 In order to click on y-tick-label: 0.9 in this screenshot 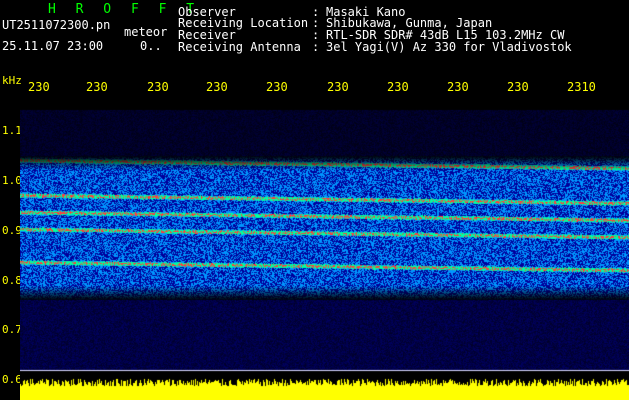, I will do `click(12, 230)`.